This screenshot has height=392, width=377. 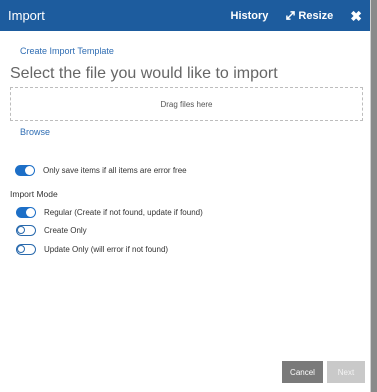 What do you see at coordinates (65, 230) in the screenshot?
I see `create-only-label: Create Only` at bounding box center [65, 230].